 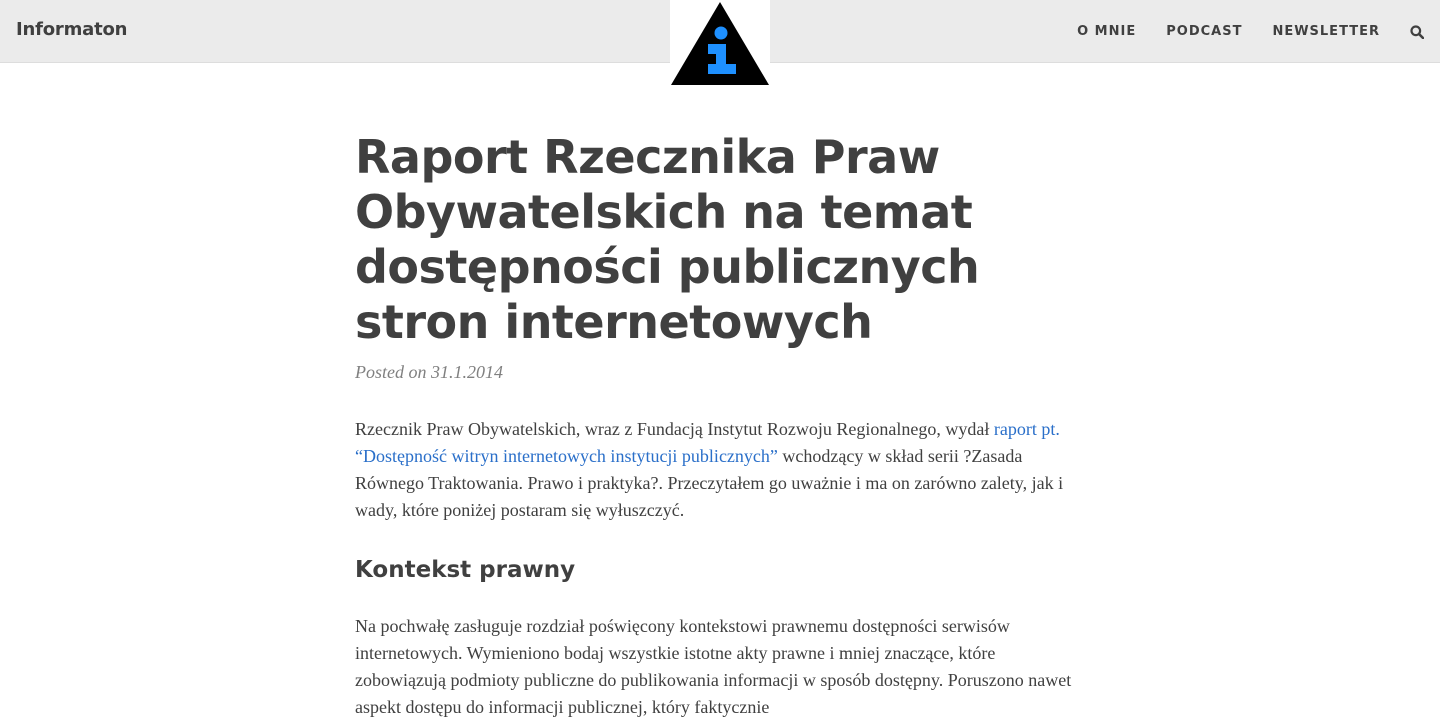 I want to click on info-triangle-logo-icon, so click(x=720, y=43).